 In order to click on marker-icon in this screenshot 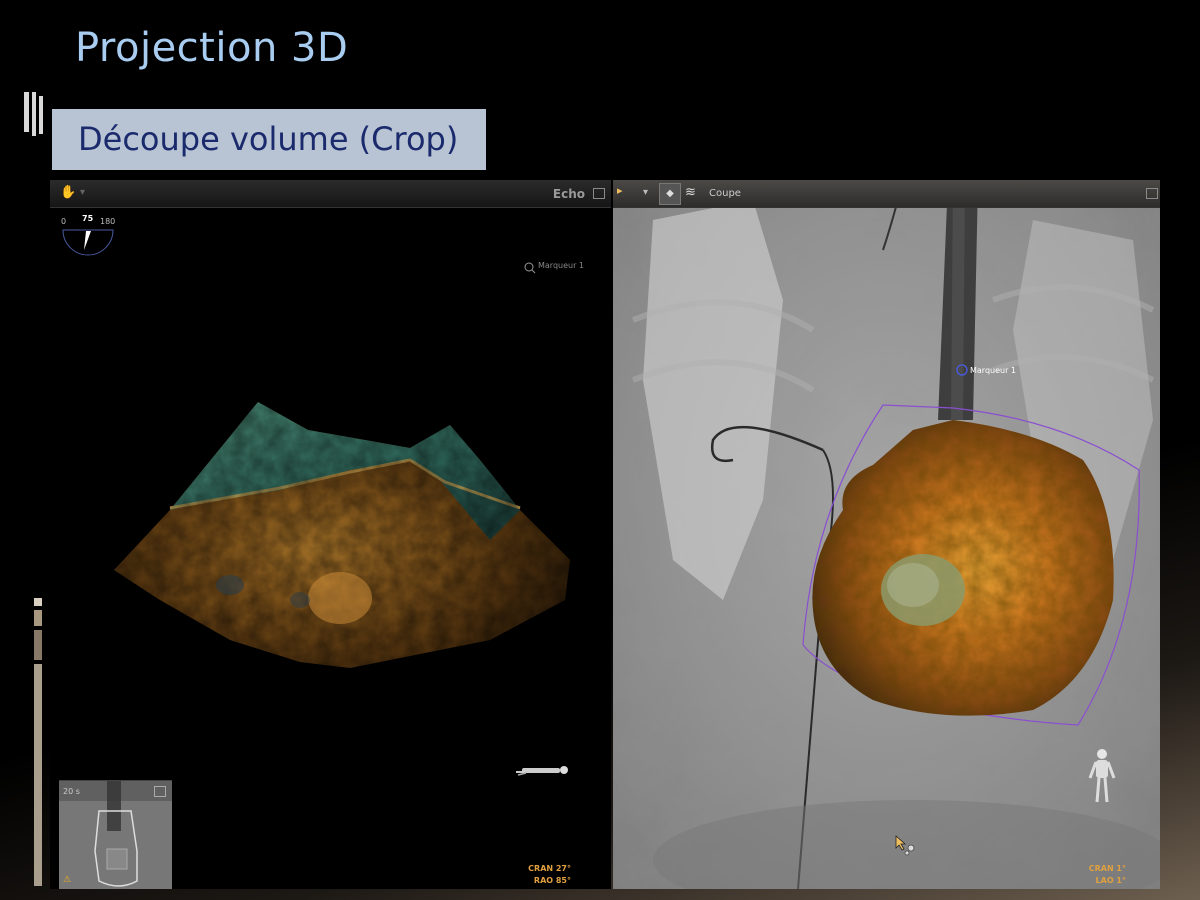, I will do `click(530, 268)`.